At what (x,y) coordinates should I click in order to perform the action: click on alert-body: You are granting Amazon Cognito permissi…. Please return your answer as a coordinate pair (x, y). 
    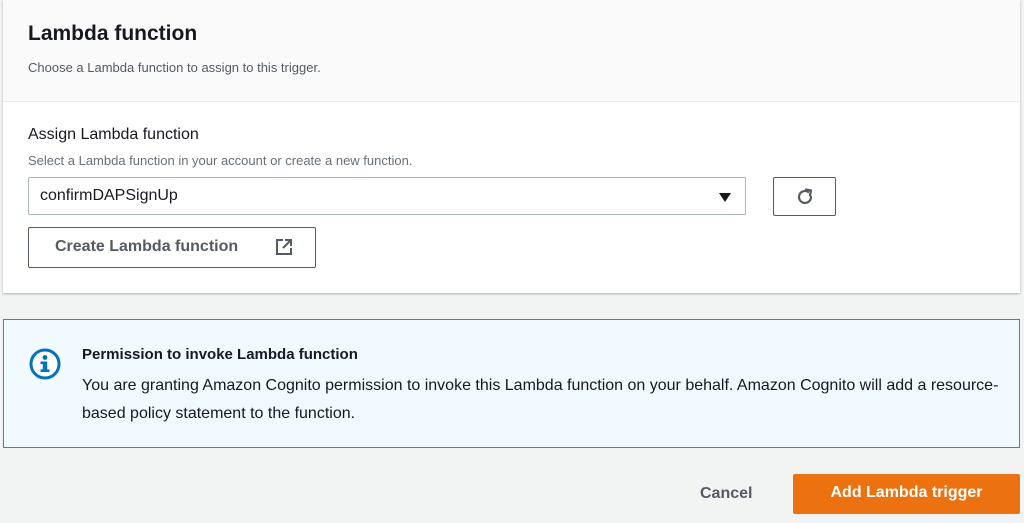
    Looking at the image, I should click on (540, 399).